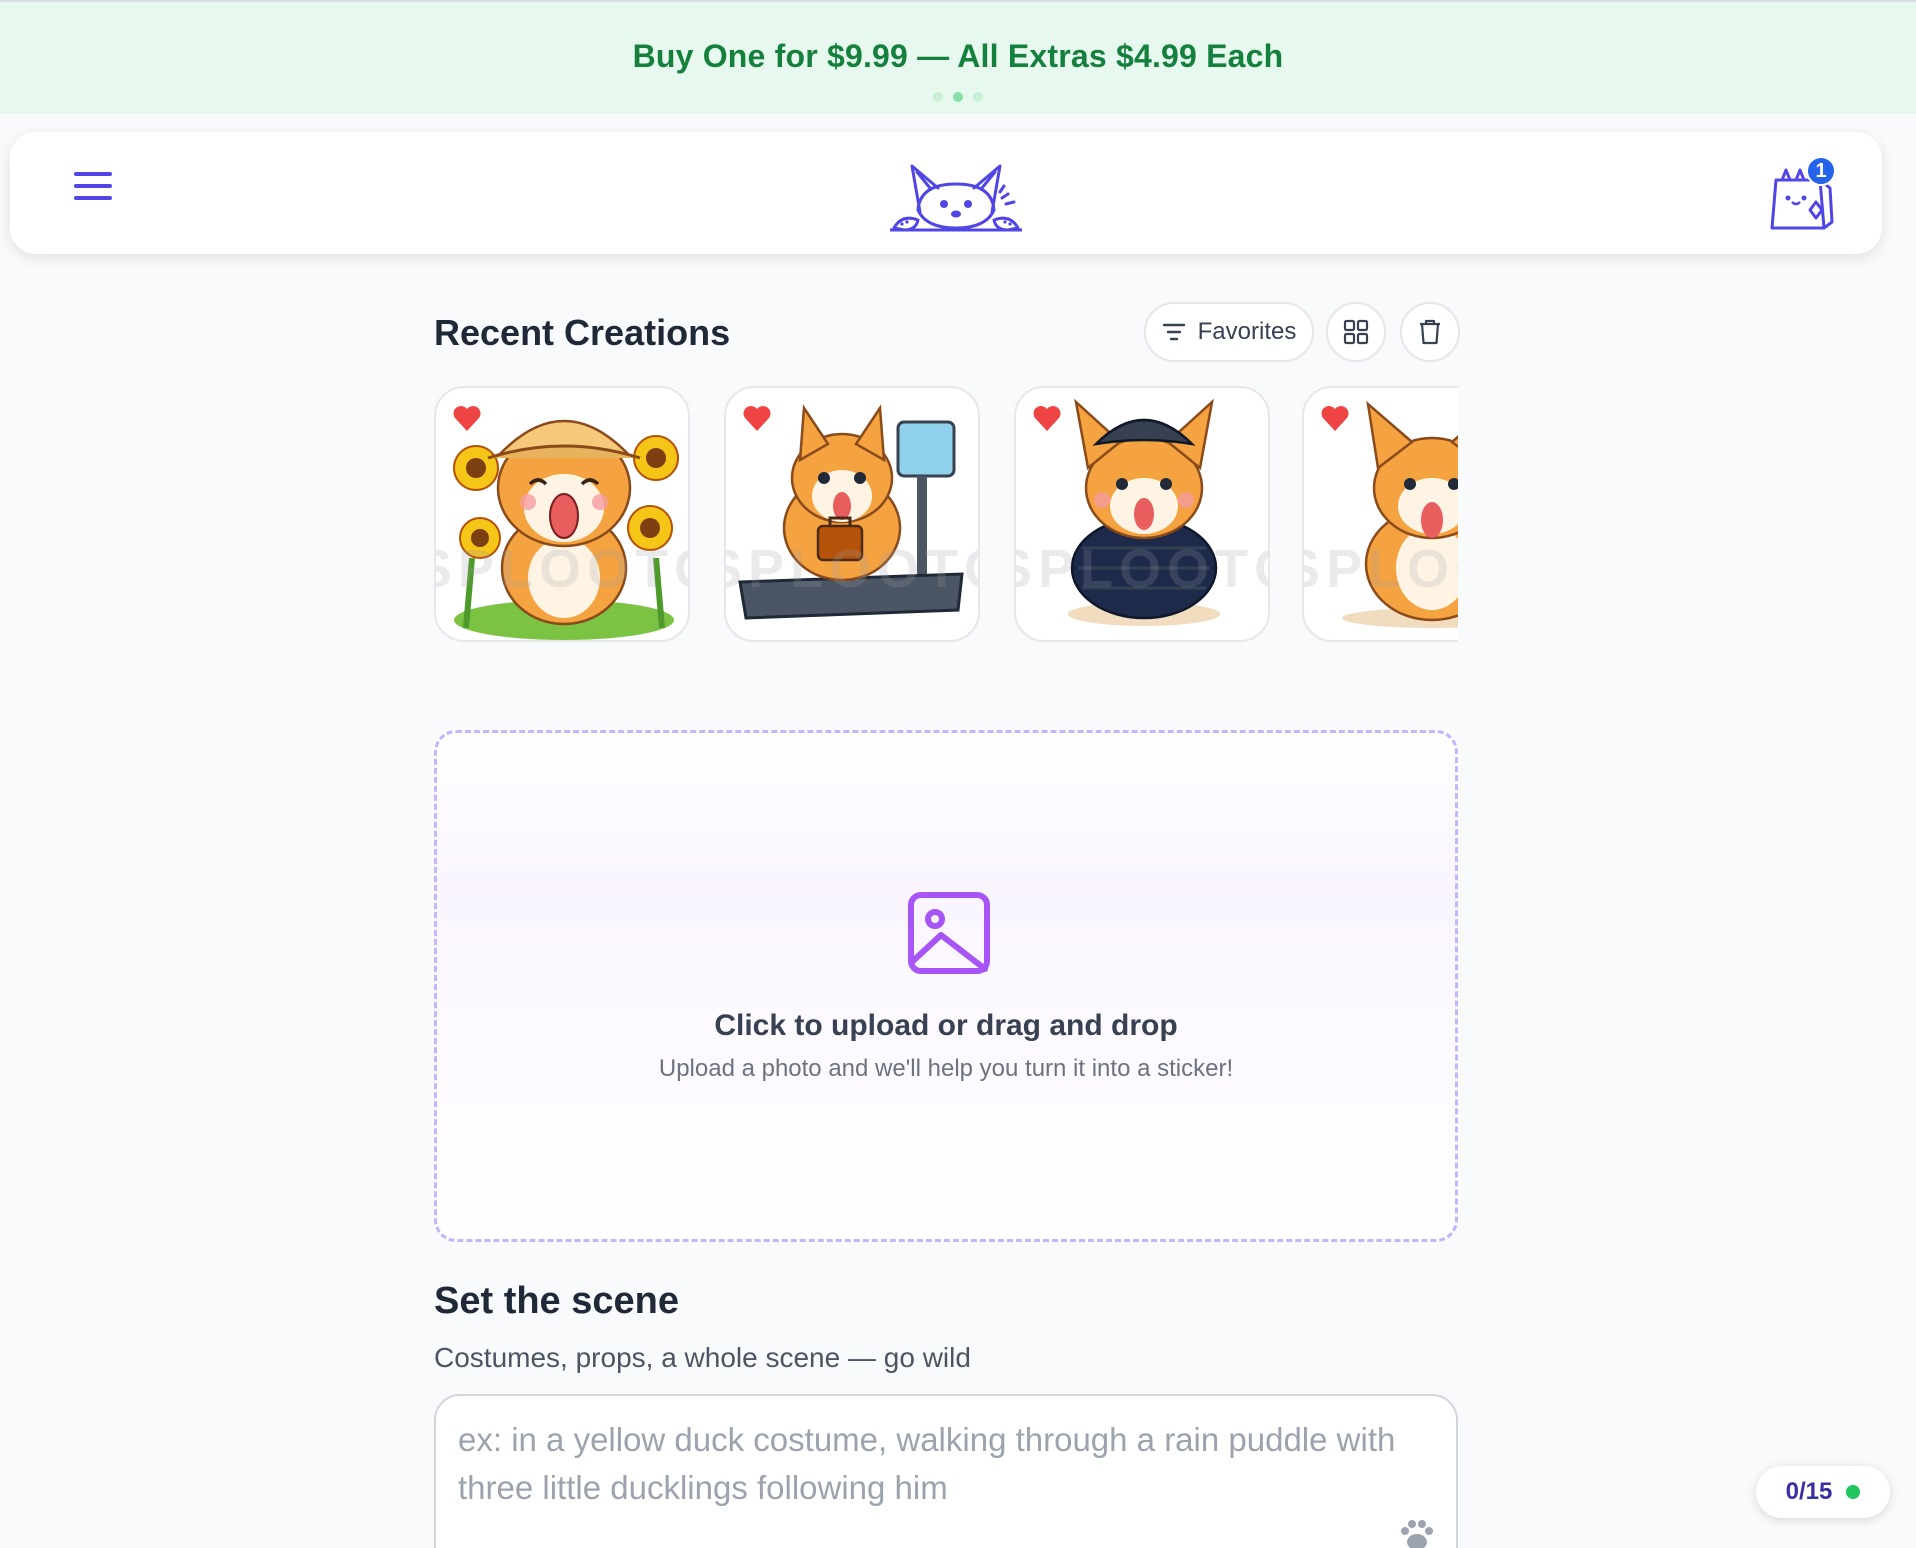  I want to click on favorites-label: Favorites, so click(1247, 331).